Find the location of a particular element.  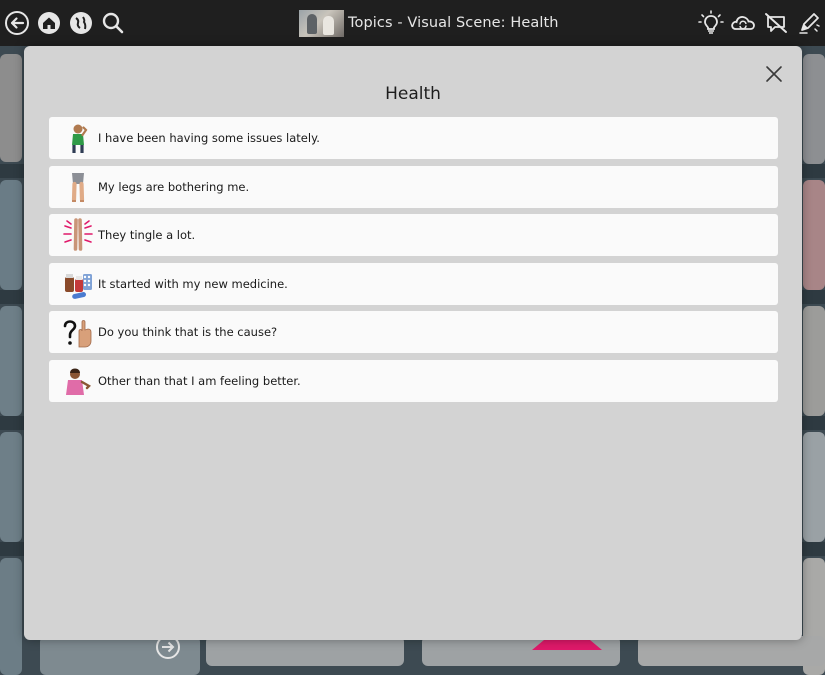

tingling-legs-icon is located at coordinates (78, 235).